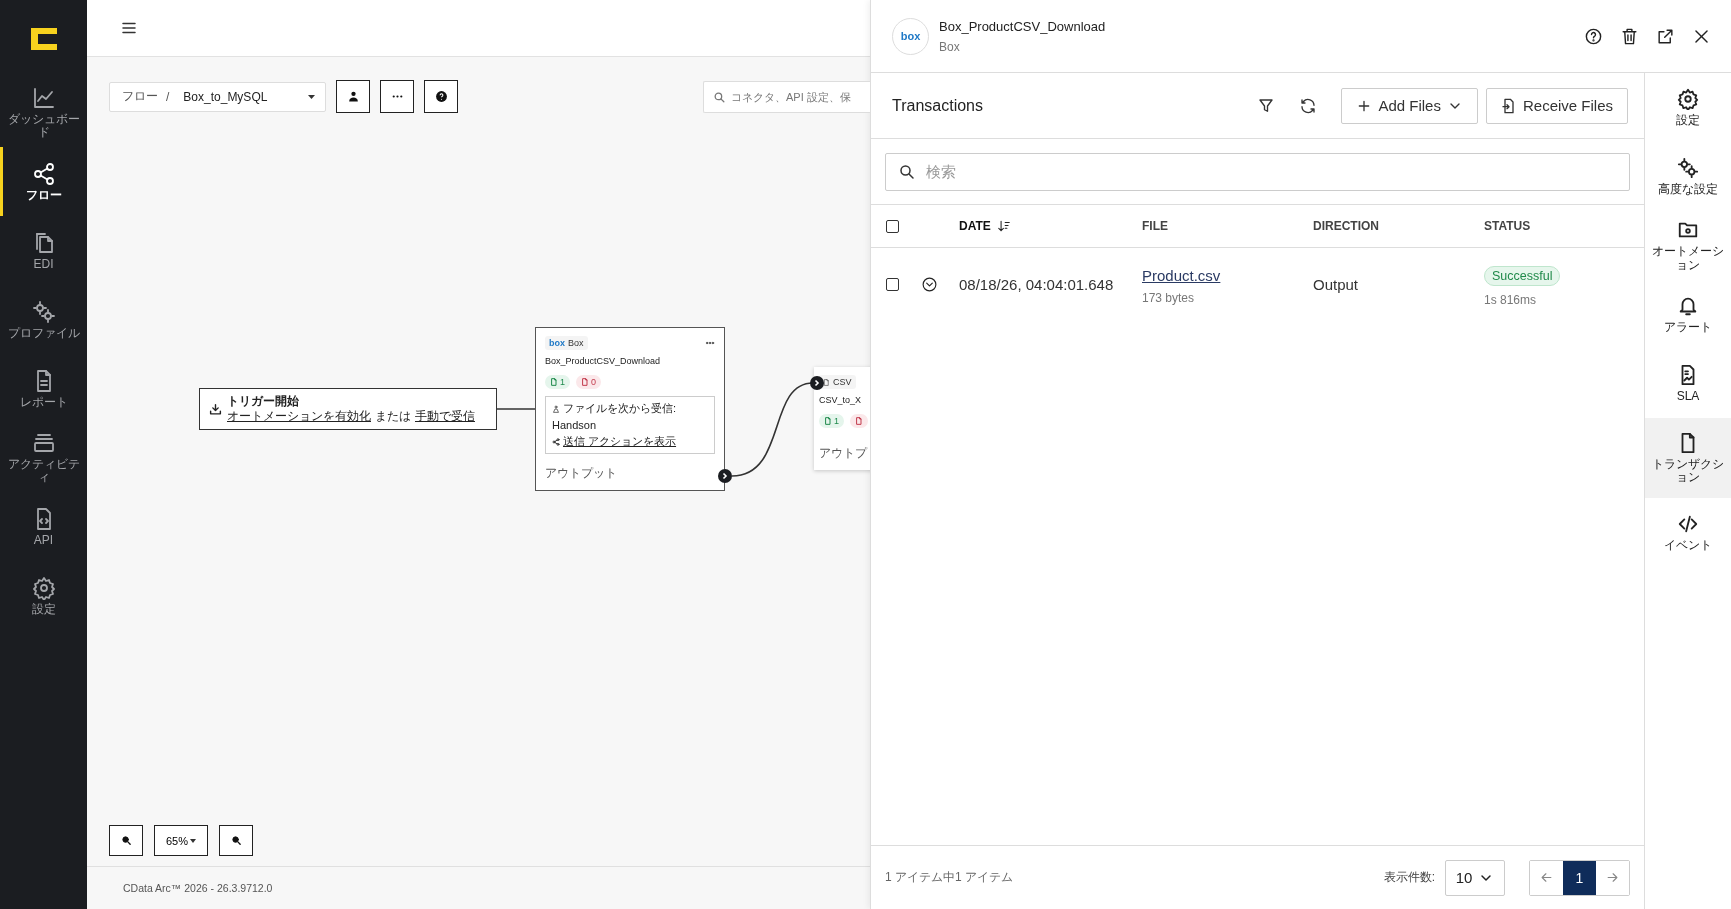 The height and width of the screenshot is (909, 1731). What do you see at coordinates (581, 473) in the screenshot?
I see `output-label: アウトプット` at bounding box center [581, 473].